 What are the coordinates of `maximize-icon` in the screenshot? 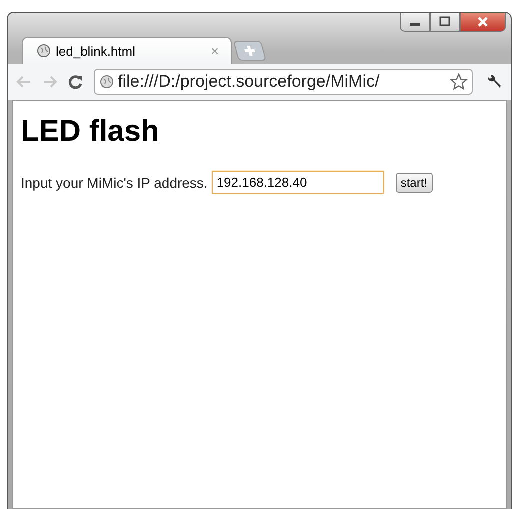 It's located at (445, 22).